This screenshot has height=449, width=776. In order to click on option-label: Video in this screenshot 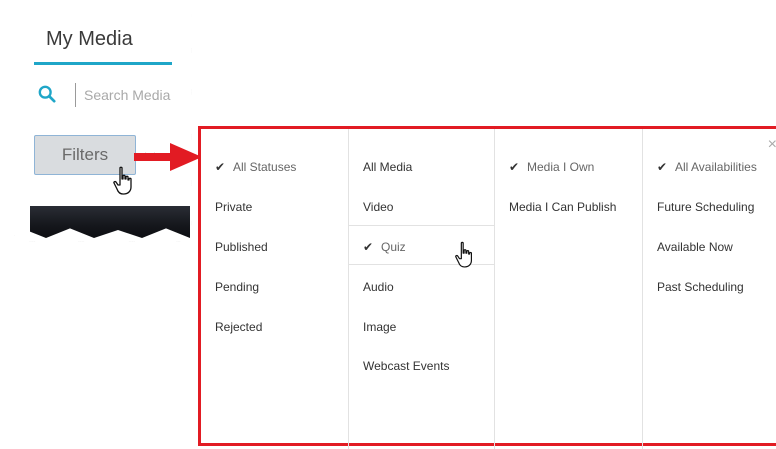, I will do `click(378, 207)`.